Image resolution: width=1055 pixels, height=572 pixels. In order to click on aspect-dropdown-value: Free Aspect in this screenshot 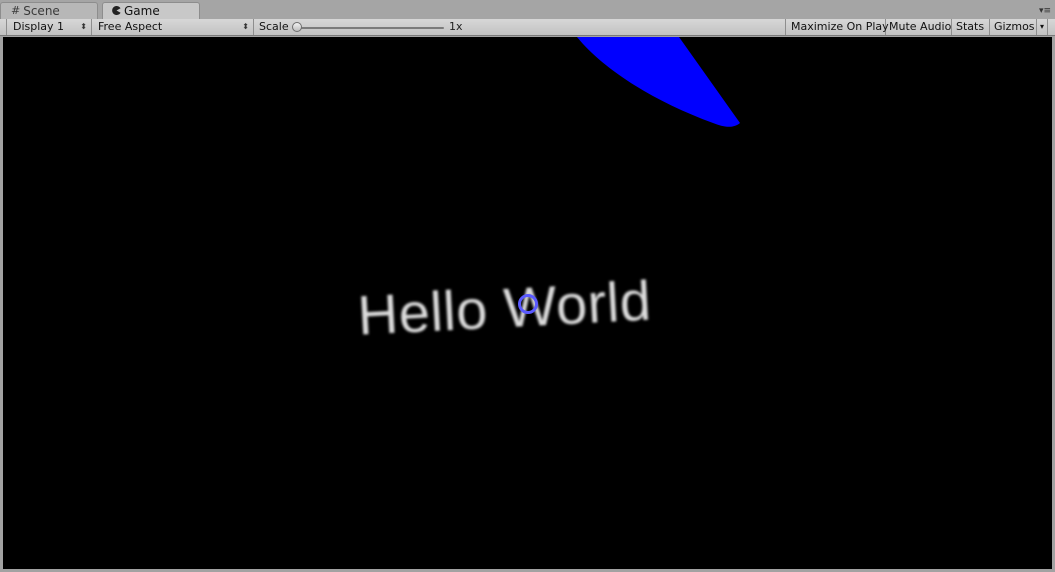, I will do `click(130, 26)`.